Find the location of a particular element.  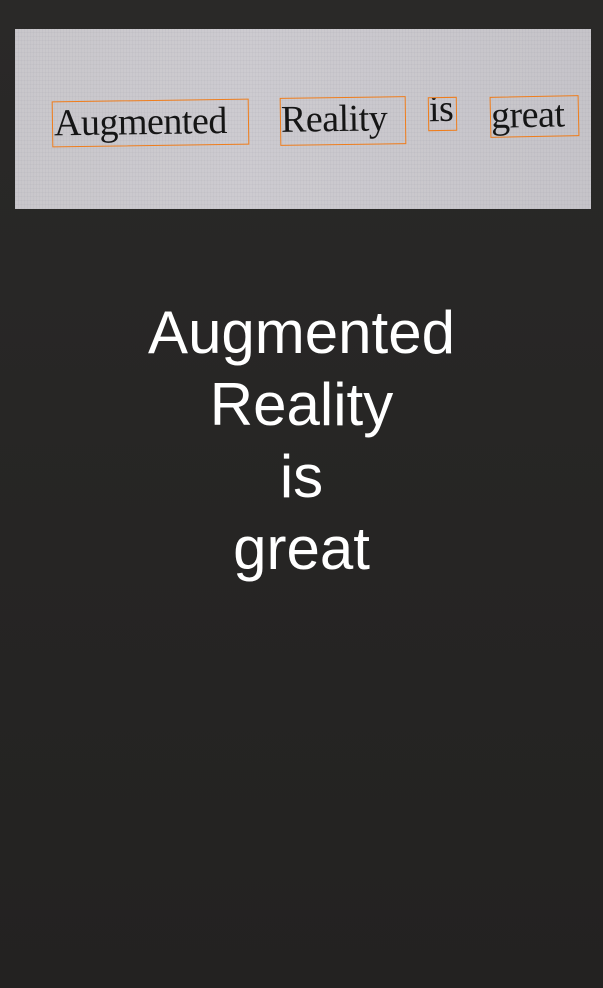

detected-word-box: great is located at coordinates (534, 116).